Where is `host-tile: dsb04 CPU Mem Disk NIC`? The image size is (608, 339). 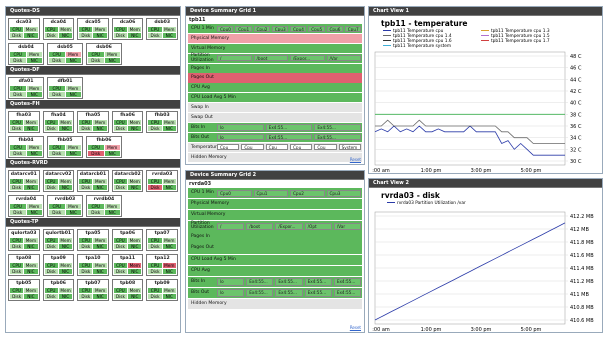 host-tile: dsb04 CPU Mem Disk NIC is located at coordinates (26, 54).